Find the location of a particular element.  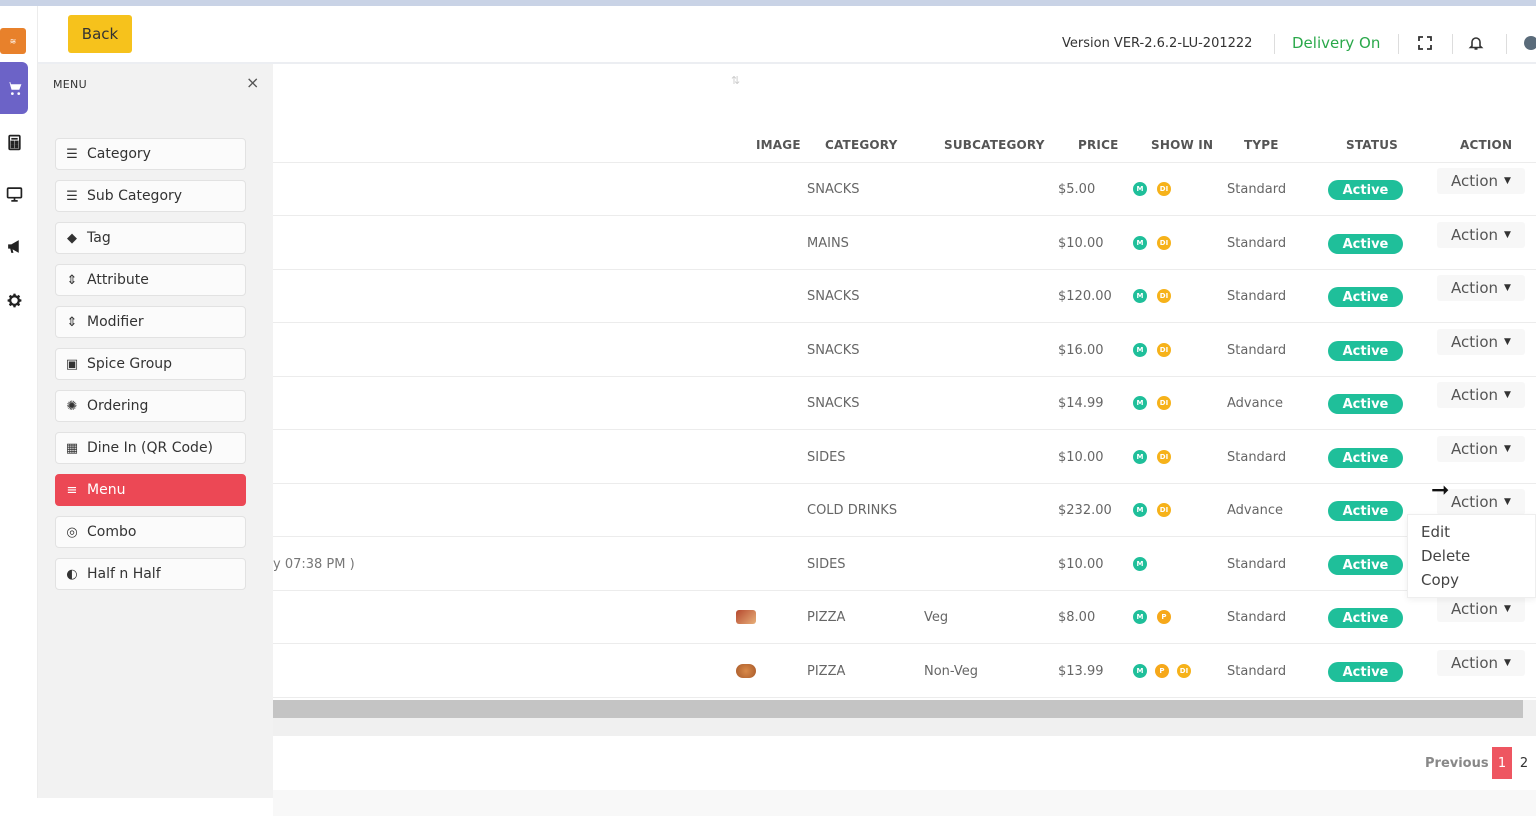

sidebar-item-category: ☰ Category is located at coordinates (150, 154).